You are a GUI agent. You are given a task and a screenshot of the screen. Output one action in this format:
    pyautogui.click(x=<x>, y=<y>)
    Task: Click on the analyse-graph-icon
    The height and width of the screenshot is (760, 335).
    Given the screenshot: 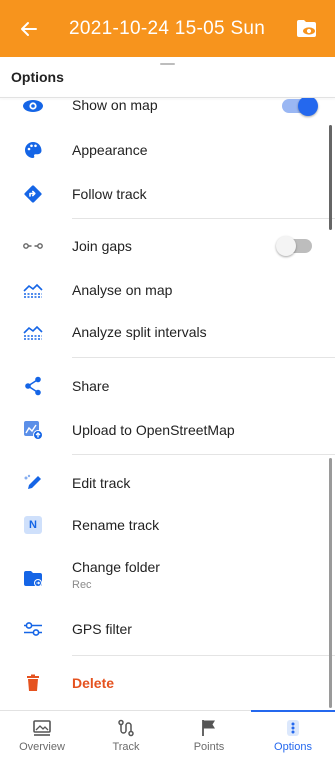 What is the action you would take?
    pyautogui.click(x=33, y=290)
    